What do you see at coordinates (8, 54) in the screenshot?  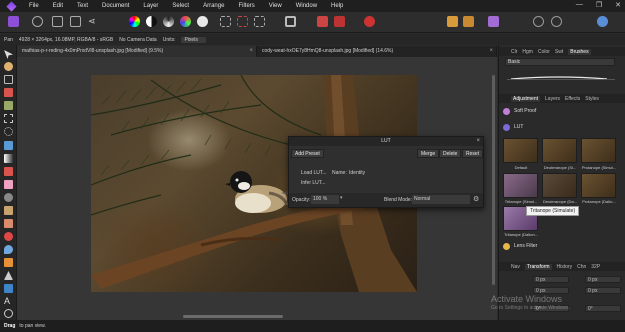 I see `move-tool-icon` at bounding box center [8, 54].